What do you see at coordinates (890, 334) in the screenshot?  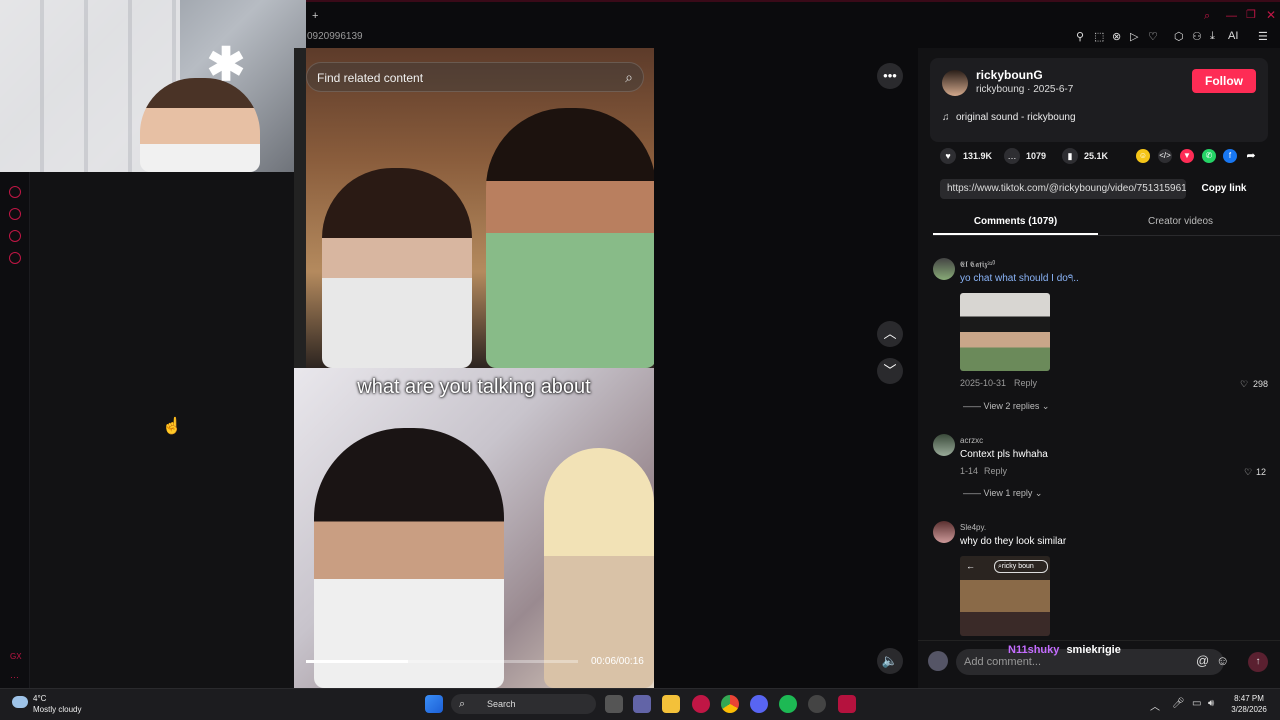 I see `previous-video-button: ︿` at bounding box center [890, 334].